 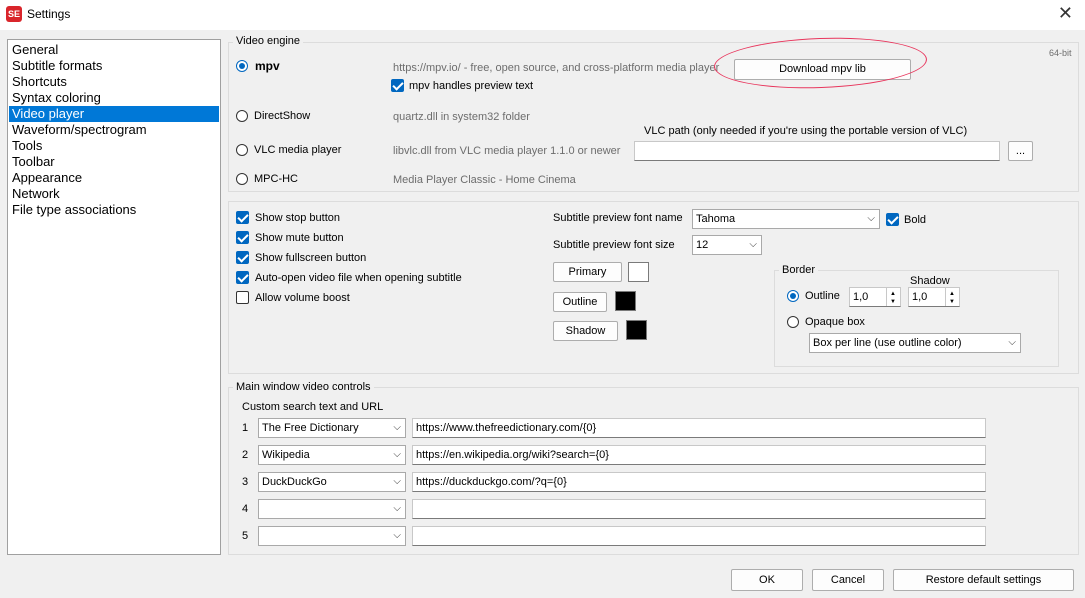 I want to click on search-engine-select-1: The Free Dictionary ⌵, so click(x=332, y=428).